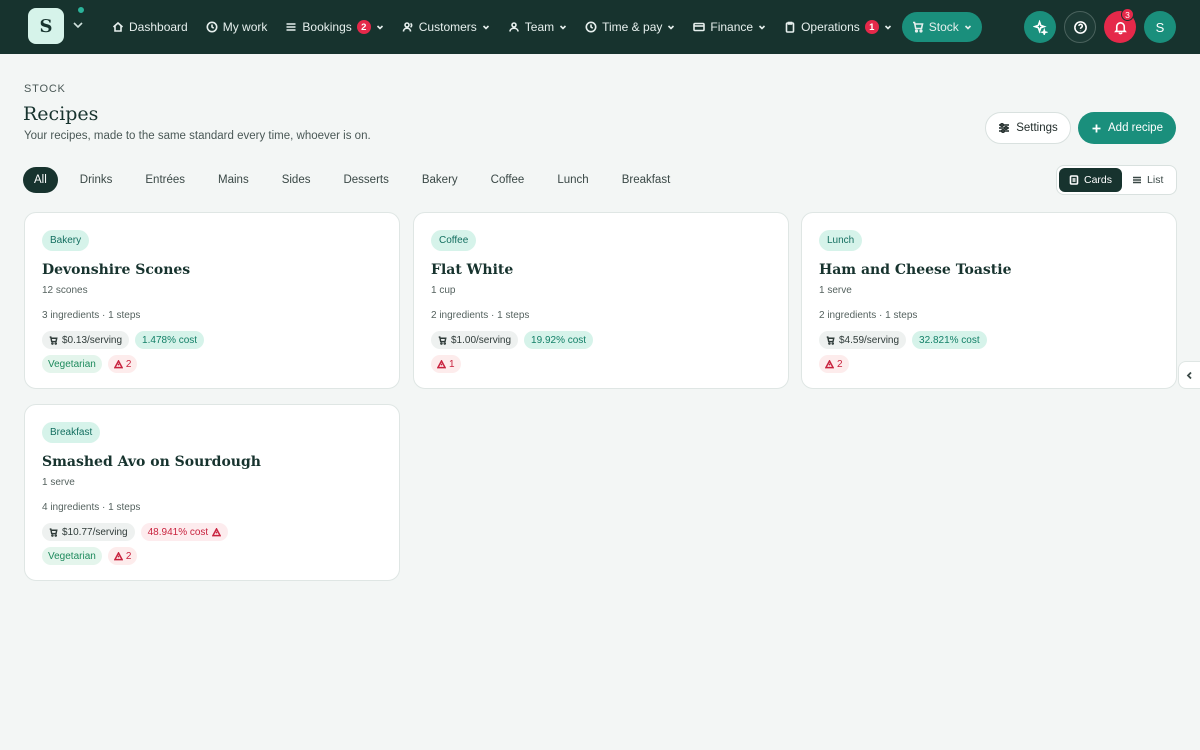  What do you see at coordinates (591, 27) in the screenshot?
I see `clock-icon` at bounding box center [591, 27].